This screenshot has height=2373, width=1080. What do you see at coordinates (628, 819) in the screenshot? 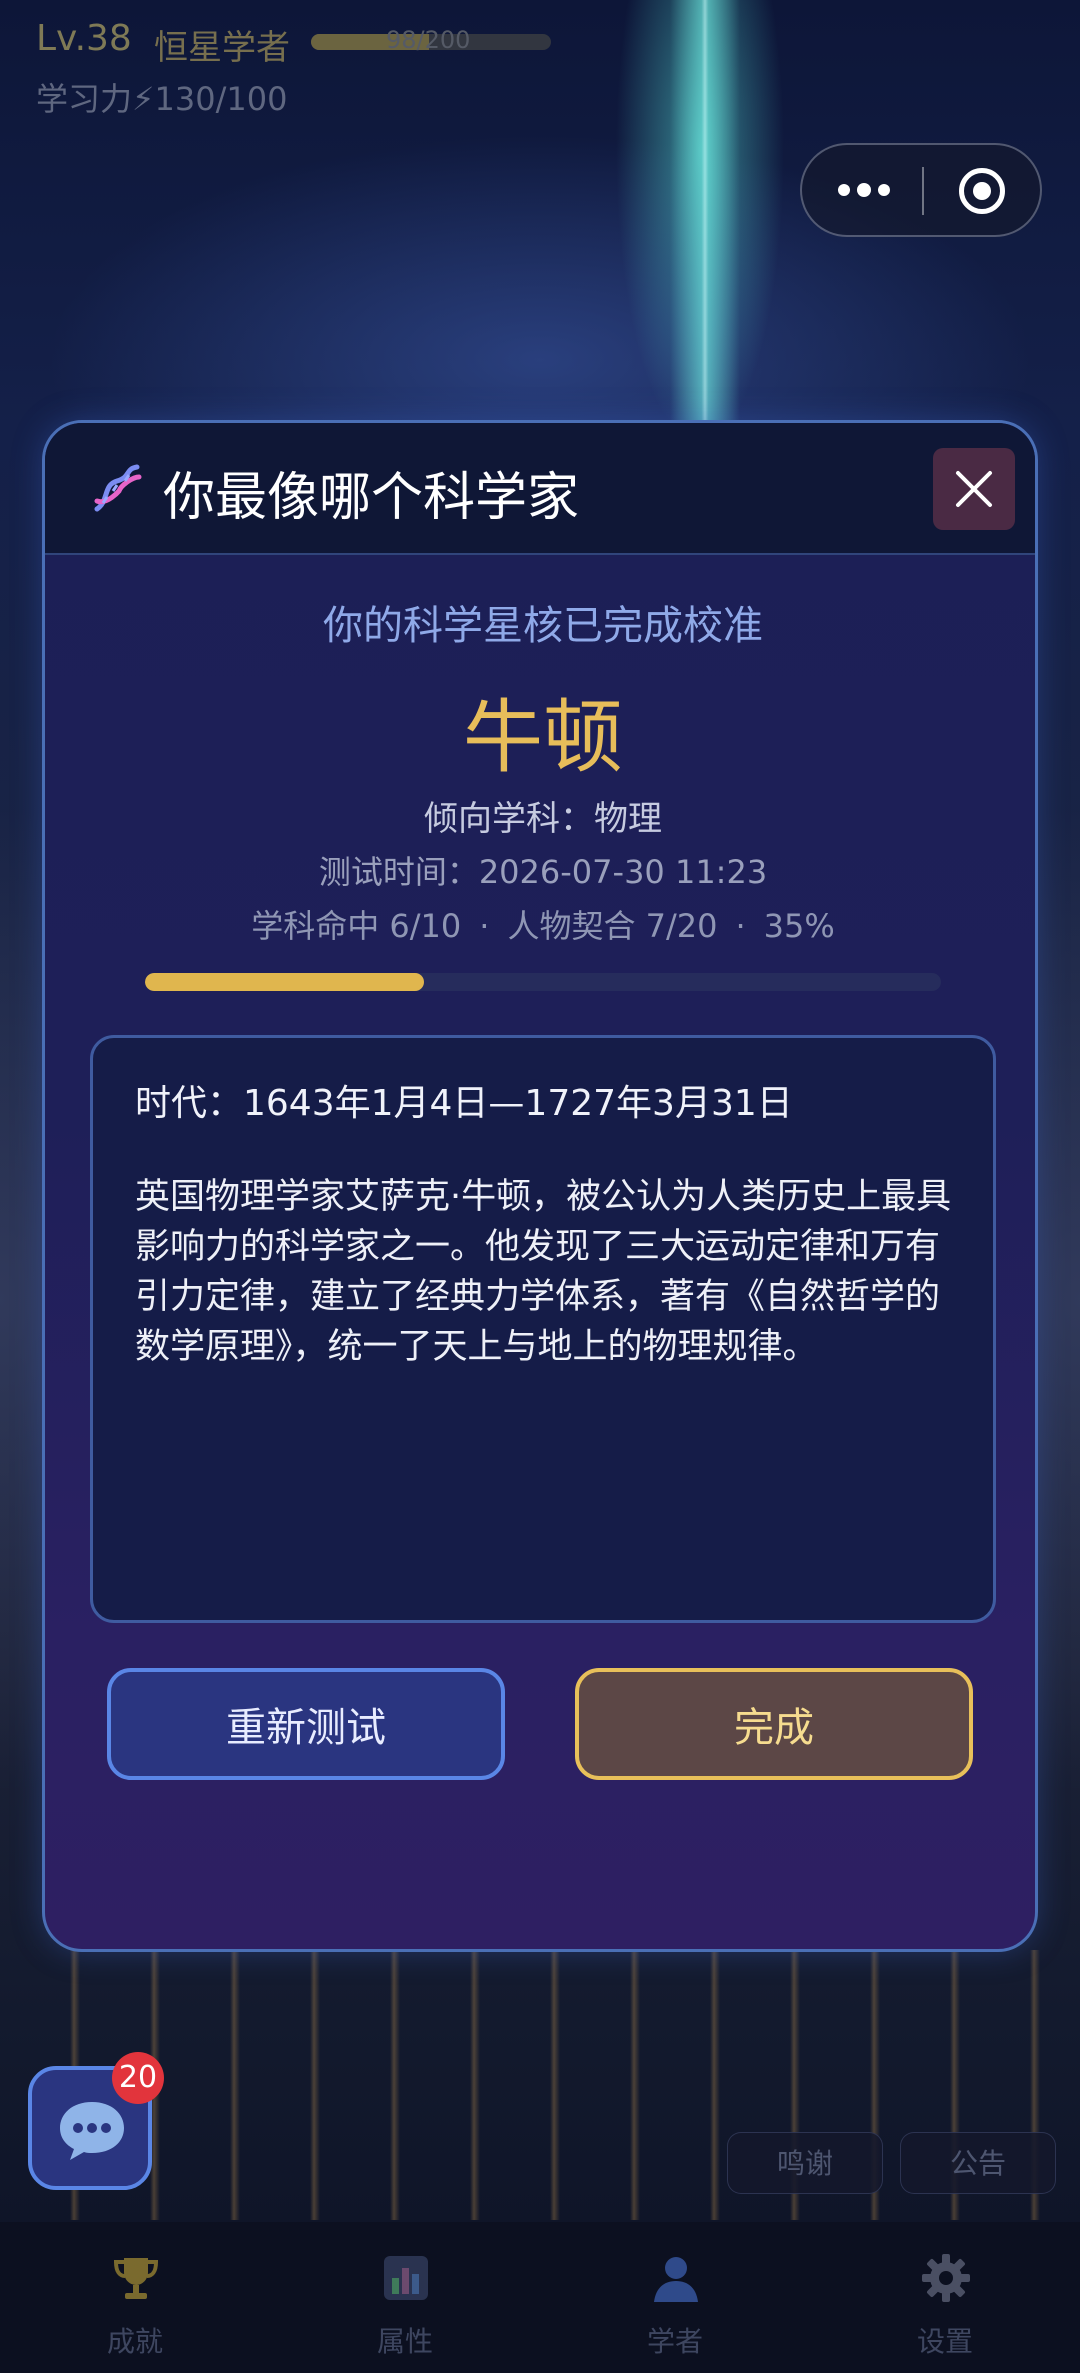
I see `subject-value: 物理` at bounding box center [628, 819].